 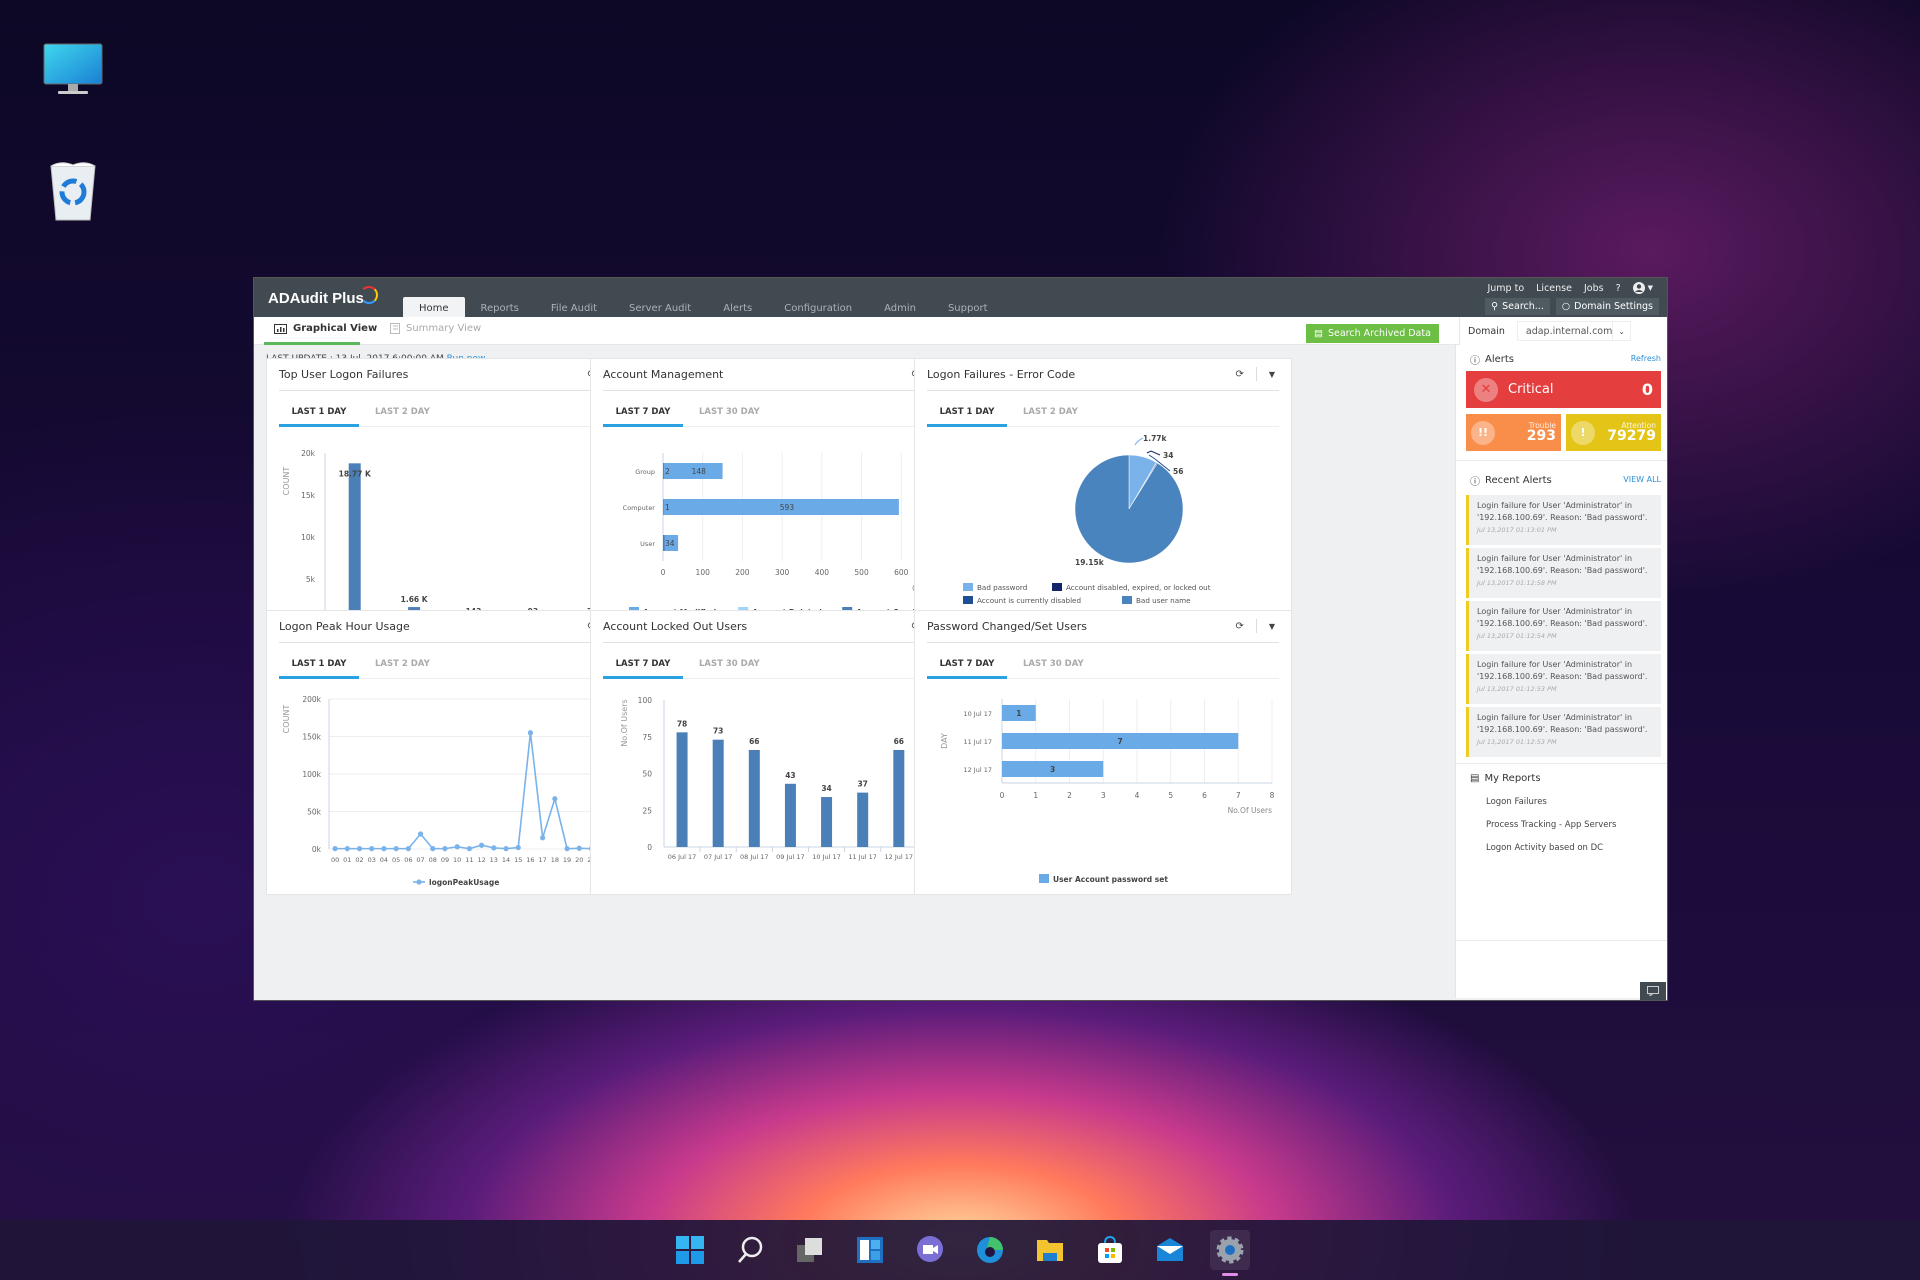 I want to click on graphical-view-tab: Graphical View, so click(x=325, y=328).